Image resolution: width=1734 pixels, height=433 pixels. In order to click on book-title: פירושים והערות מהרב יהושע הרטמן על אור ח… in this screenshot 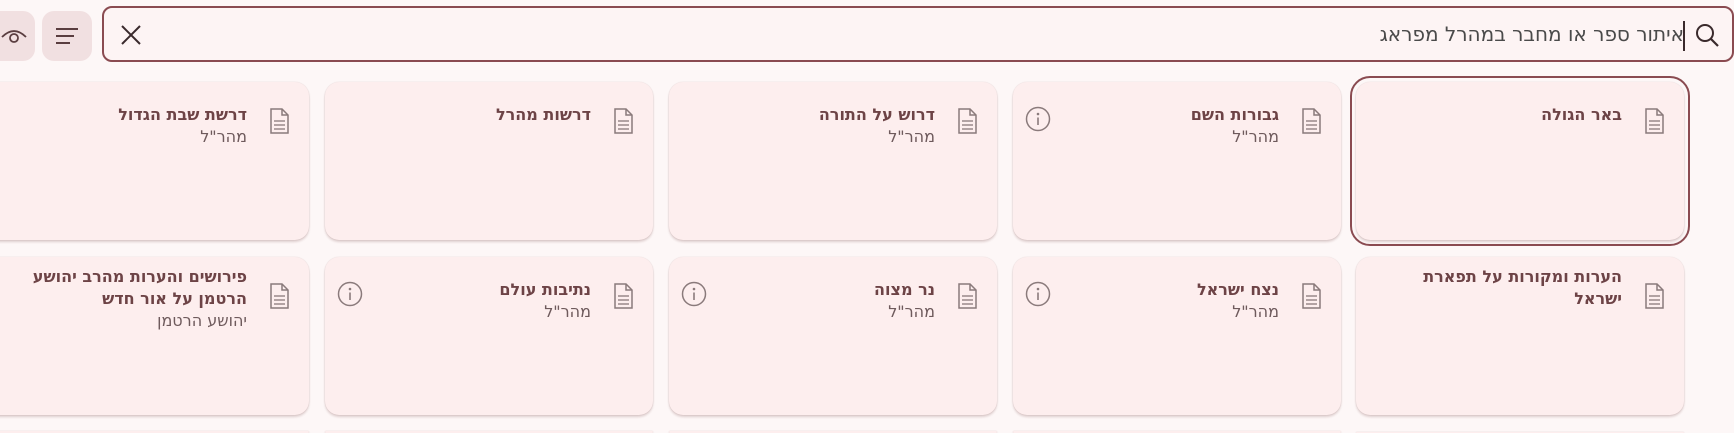, I will do `click(139, 287)`.